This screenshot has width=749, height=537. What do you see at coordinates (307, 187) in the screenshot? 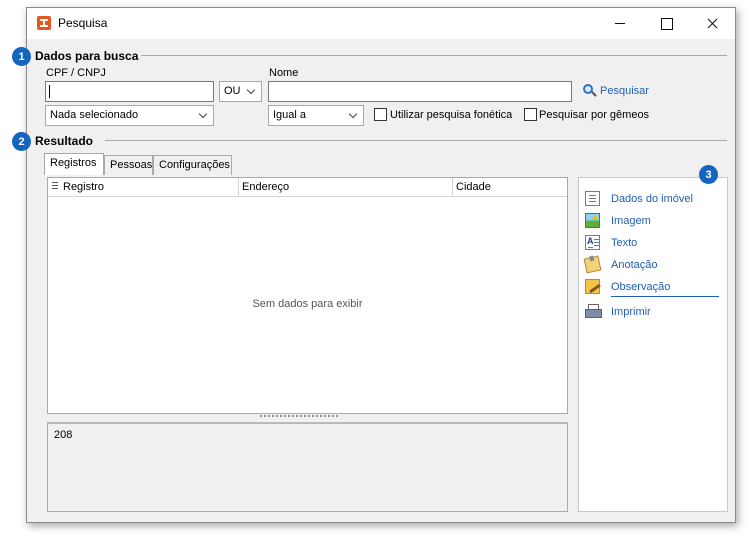
I see `grid-header: Registro Endereço Cidade` at bounding box center [307, 187].